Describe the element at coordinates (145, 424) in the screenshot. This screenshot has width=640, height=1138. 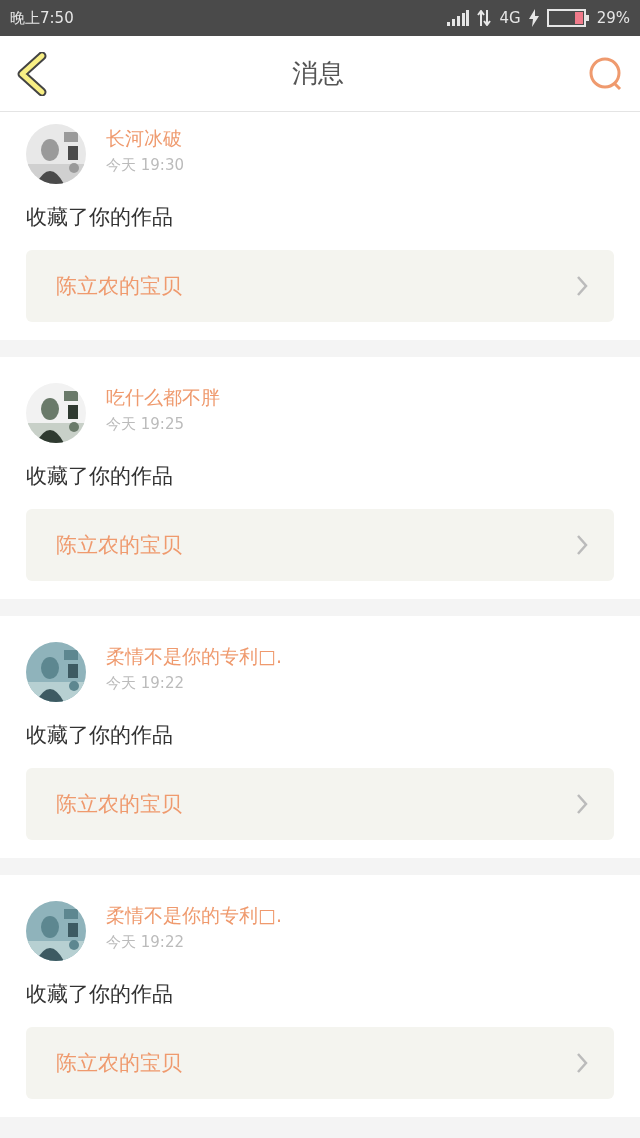
I see `message-time: 今天 19:25` at that location.